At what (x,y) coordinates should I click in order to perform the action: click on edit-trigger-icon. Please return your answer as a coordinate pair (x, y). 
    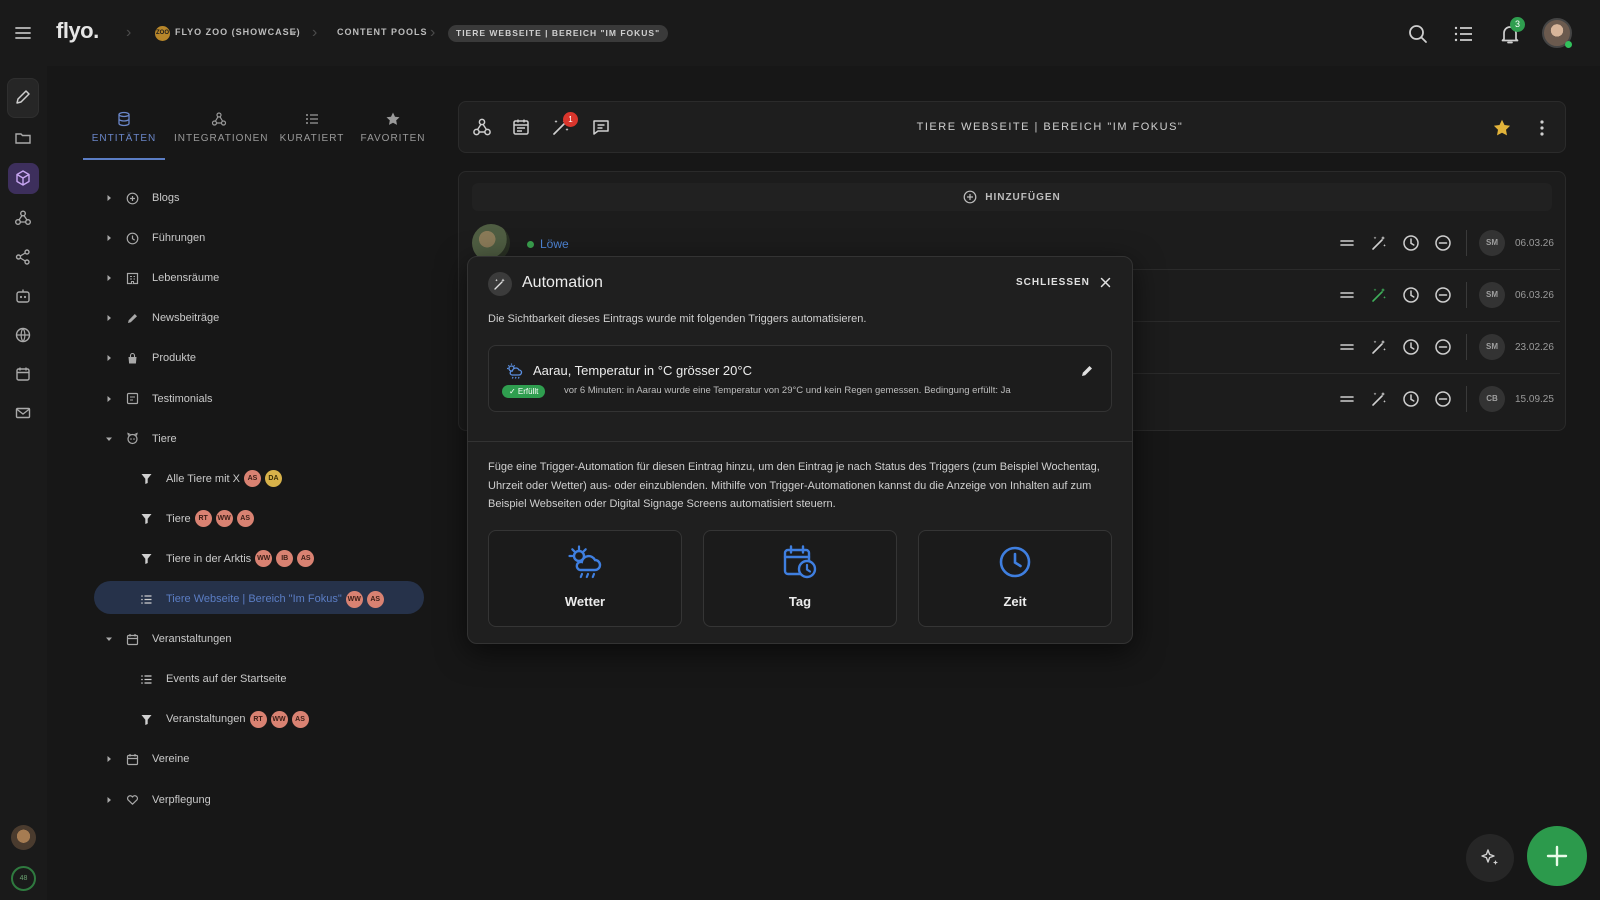
    Looking at the image, I should click on (1087, 371).